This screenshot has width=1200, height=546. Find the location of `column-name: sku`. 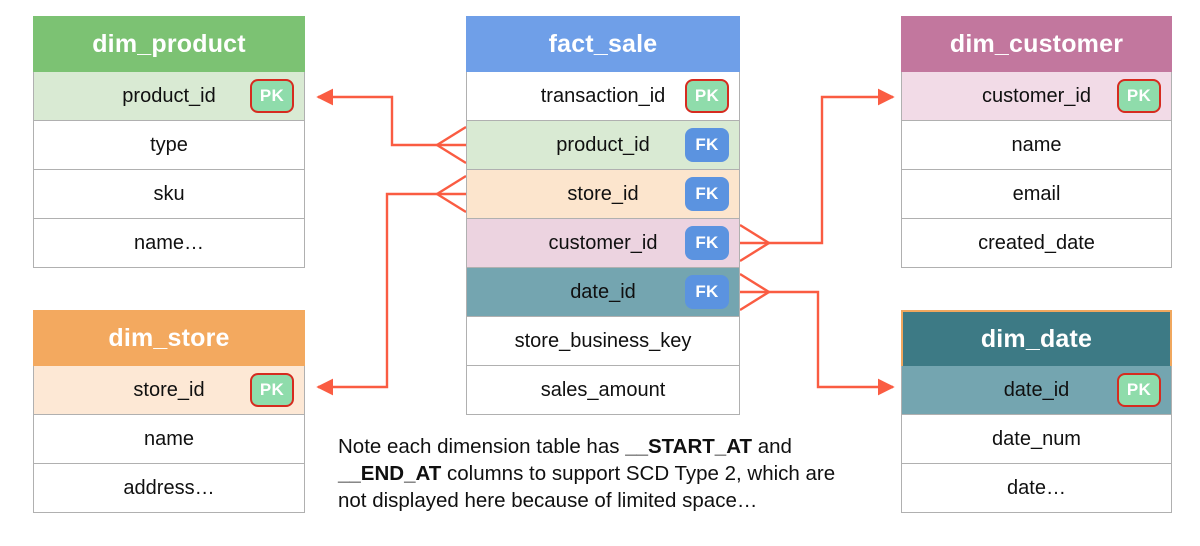

column-name: sku is located at coordinates (169, 193).